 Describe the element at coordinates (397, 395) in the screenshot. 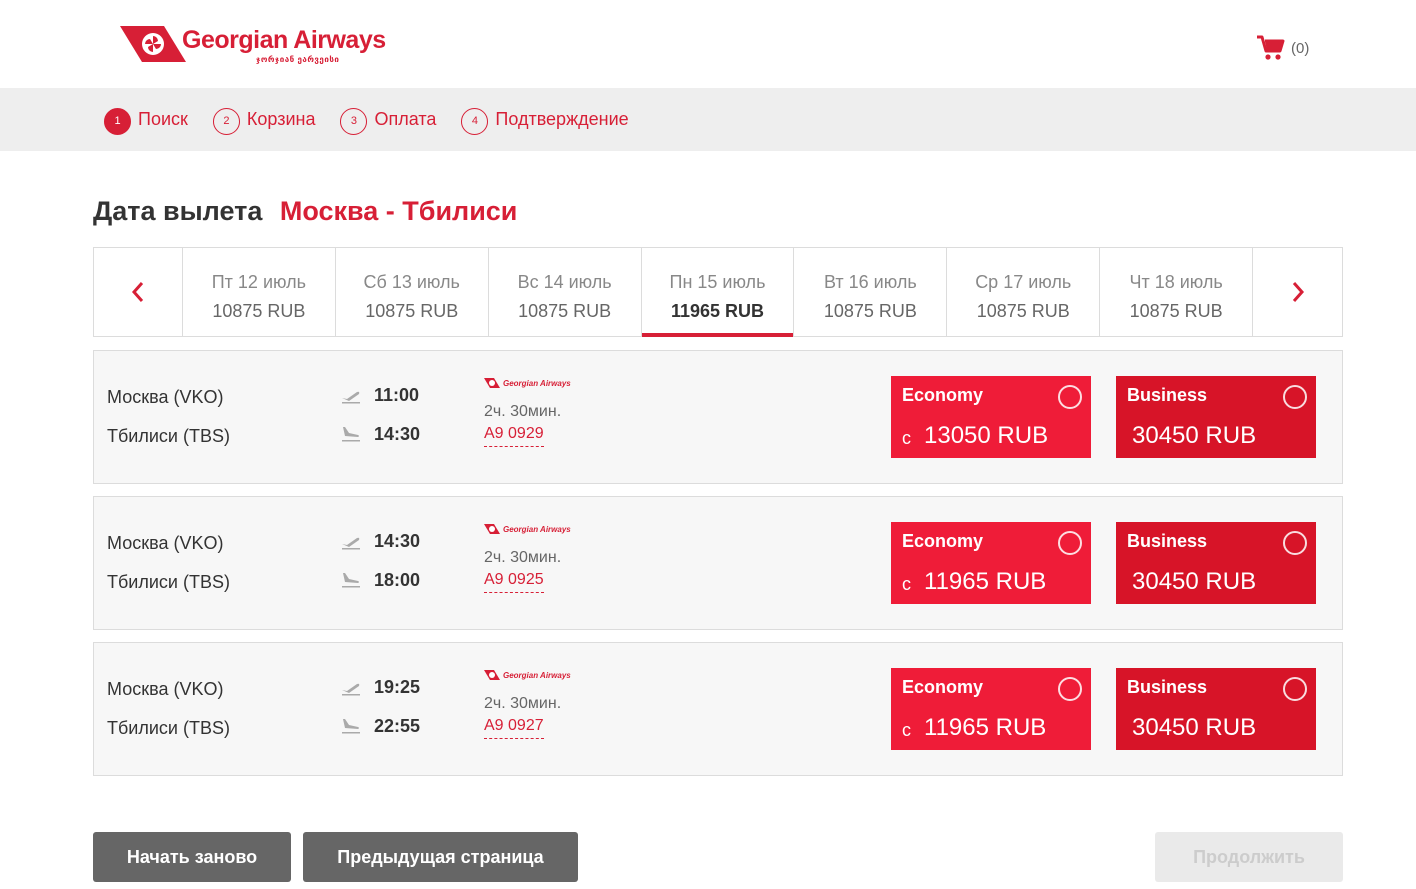

I see `departure-time: 11:00` at that location.